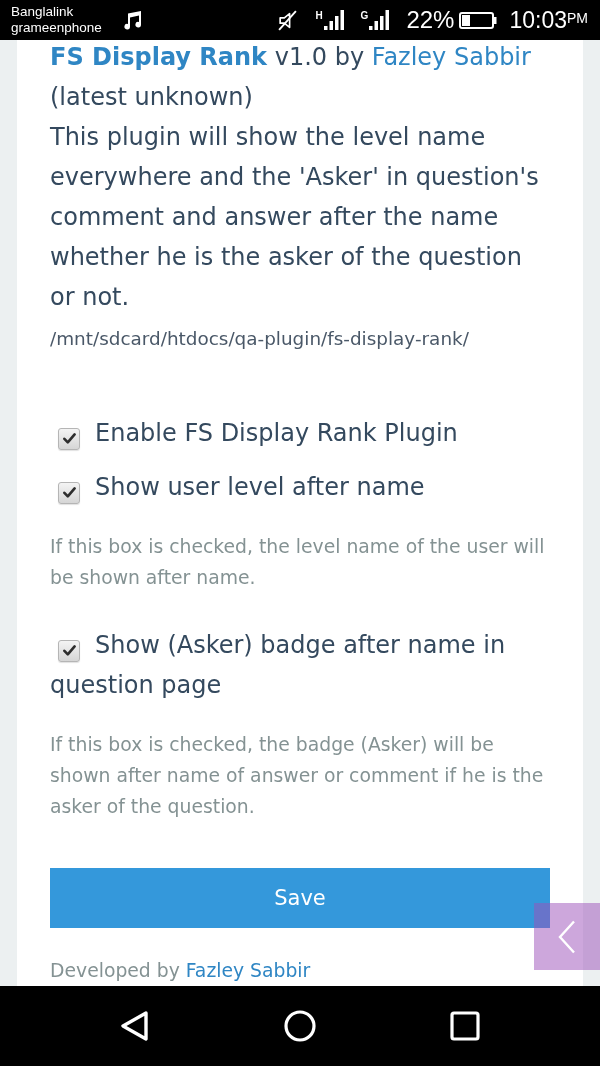  What do you see at coordinates (43, 12) in the screenshot?
I see `carrier-name: Banglalink` at bounding box center [43, 12].